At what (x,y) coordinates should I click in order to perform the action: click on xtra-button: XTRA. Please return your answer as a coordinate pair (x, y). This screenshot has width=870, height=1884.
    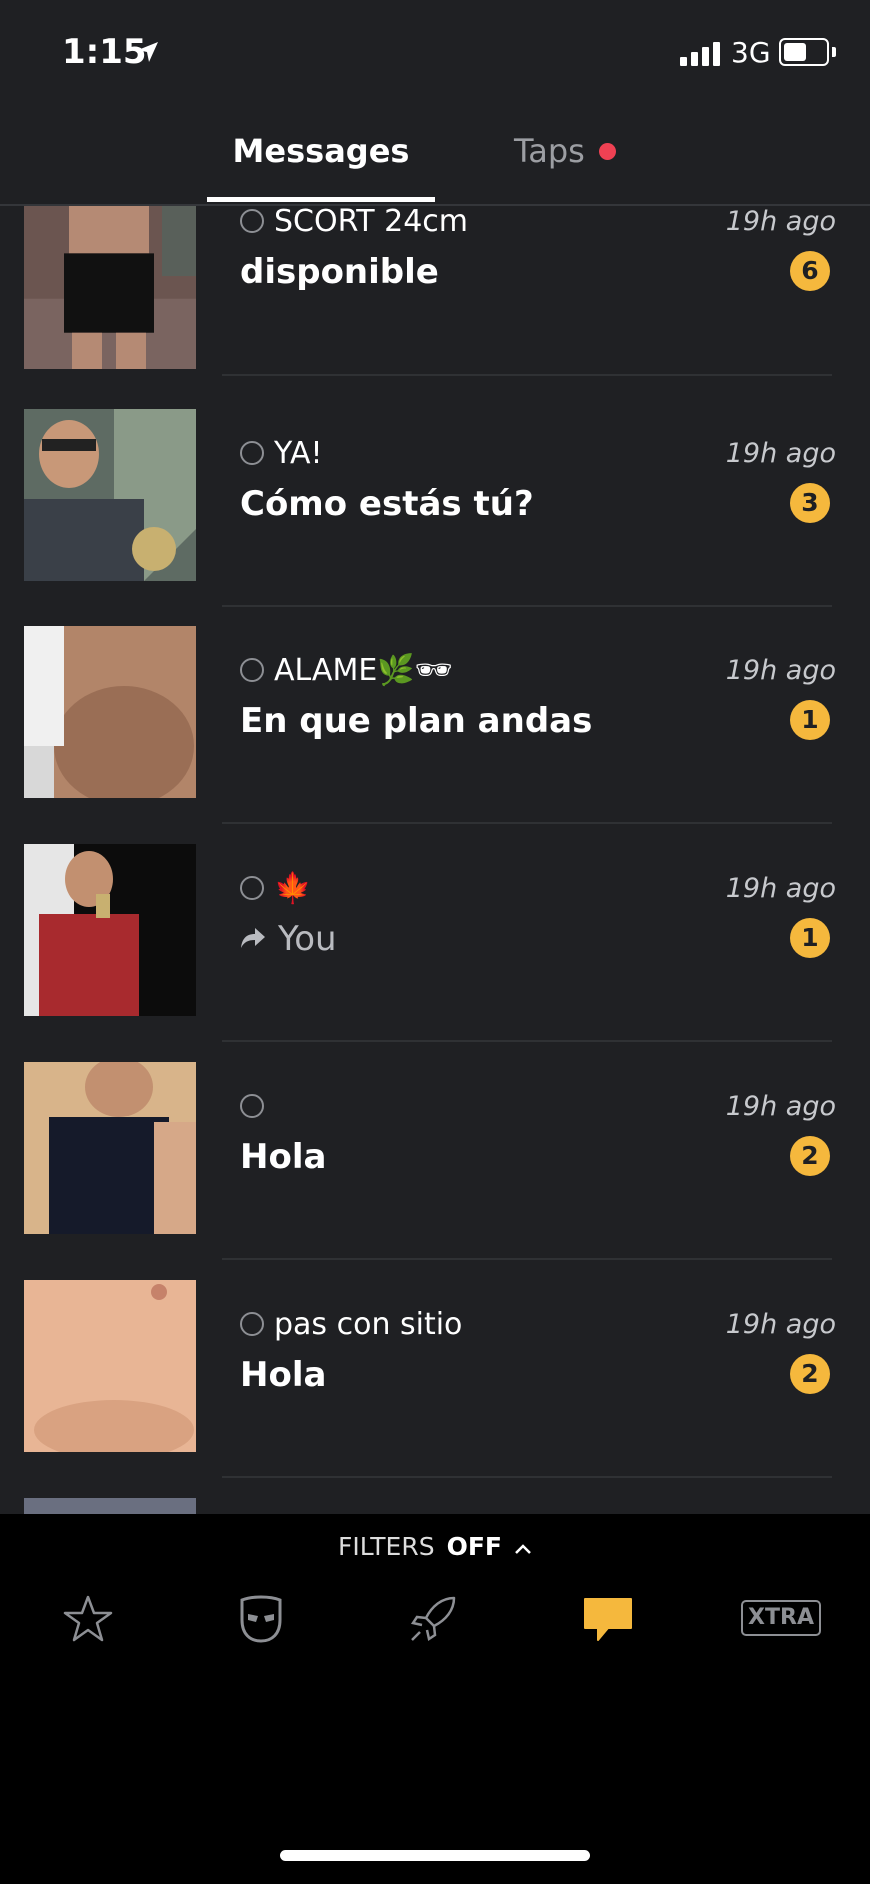
    Looking at the image, I should click on (781, 1618).